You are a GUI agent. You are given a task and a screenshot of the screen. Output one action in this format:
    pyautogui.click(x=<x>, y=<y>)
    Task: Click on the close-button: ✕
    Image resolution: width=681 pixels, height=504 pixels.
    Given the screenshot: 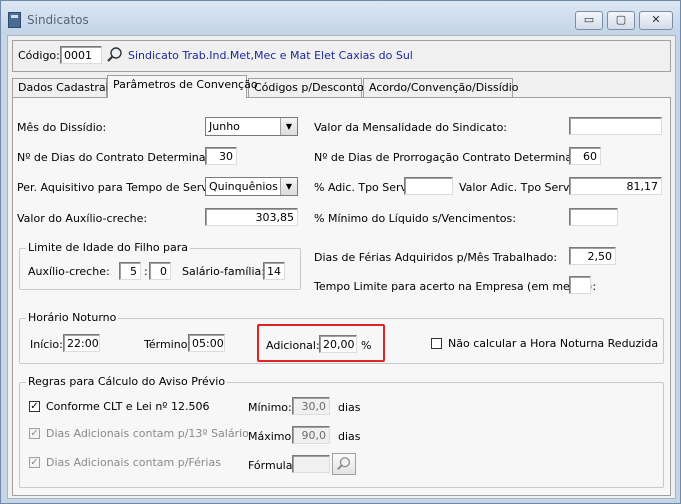 What is the action you would take?
    pyautogui.click(x=656, y=20)
    